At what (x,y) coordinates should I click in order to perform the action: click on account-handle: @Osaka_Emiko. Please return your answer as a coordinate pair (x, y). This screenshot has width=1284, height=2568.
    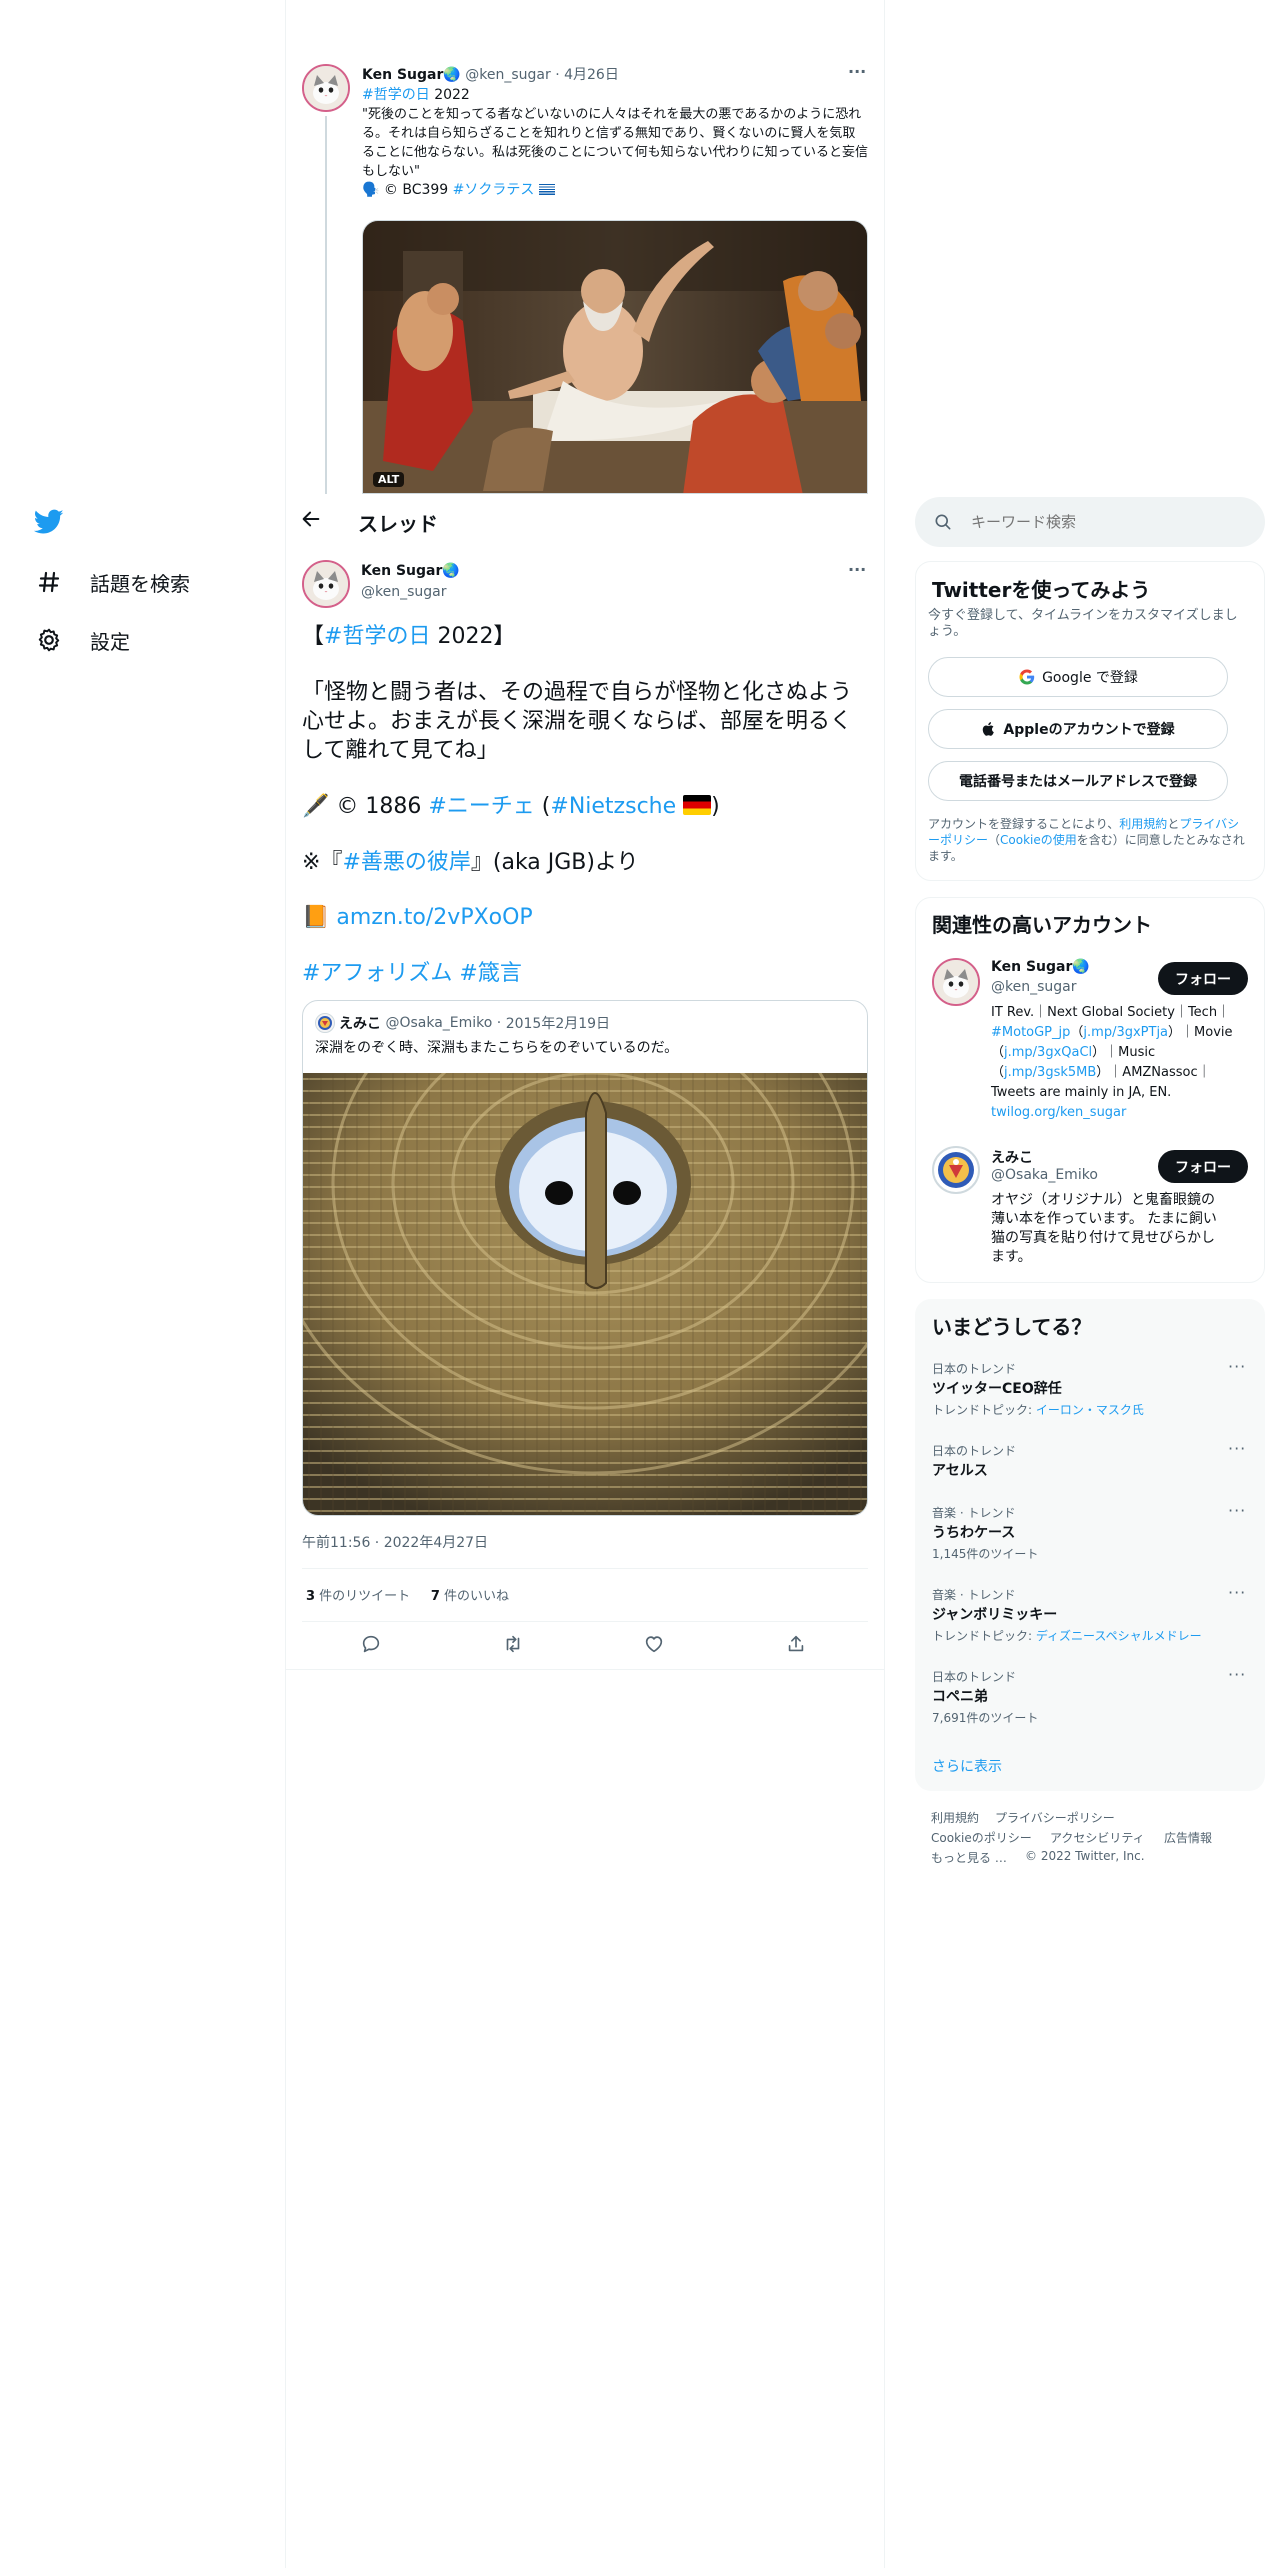
    Looking at the image, I should click on (1044, 1175).